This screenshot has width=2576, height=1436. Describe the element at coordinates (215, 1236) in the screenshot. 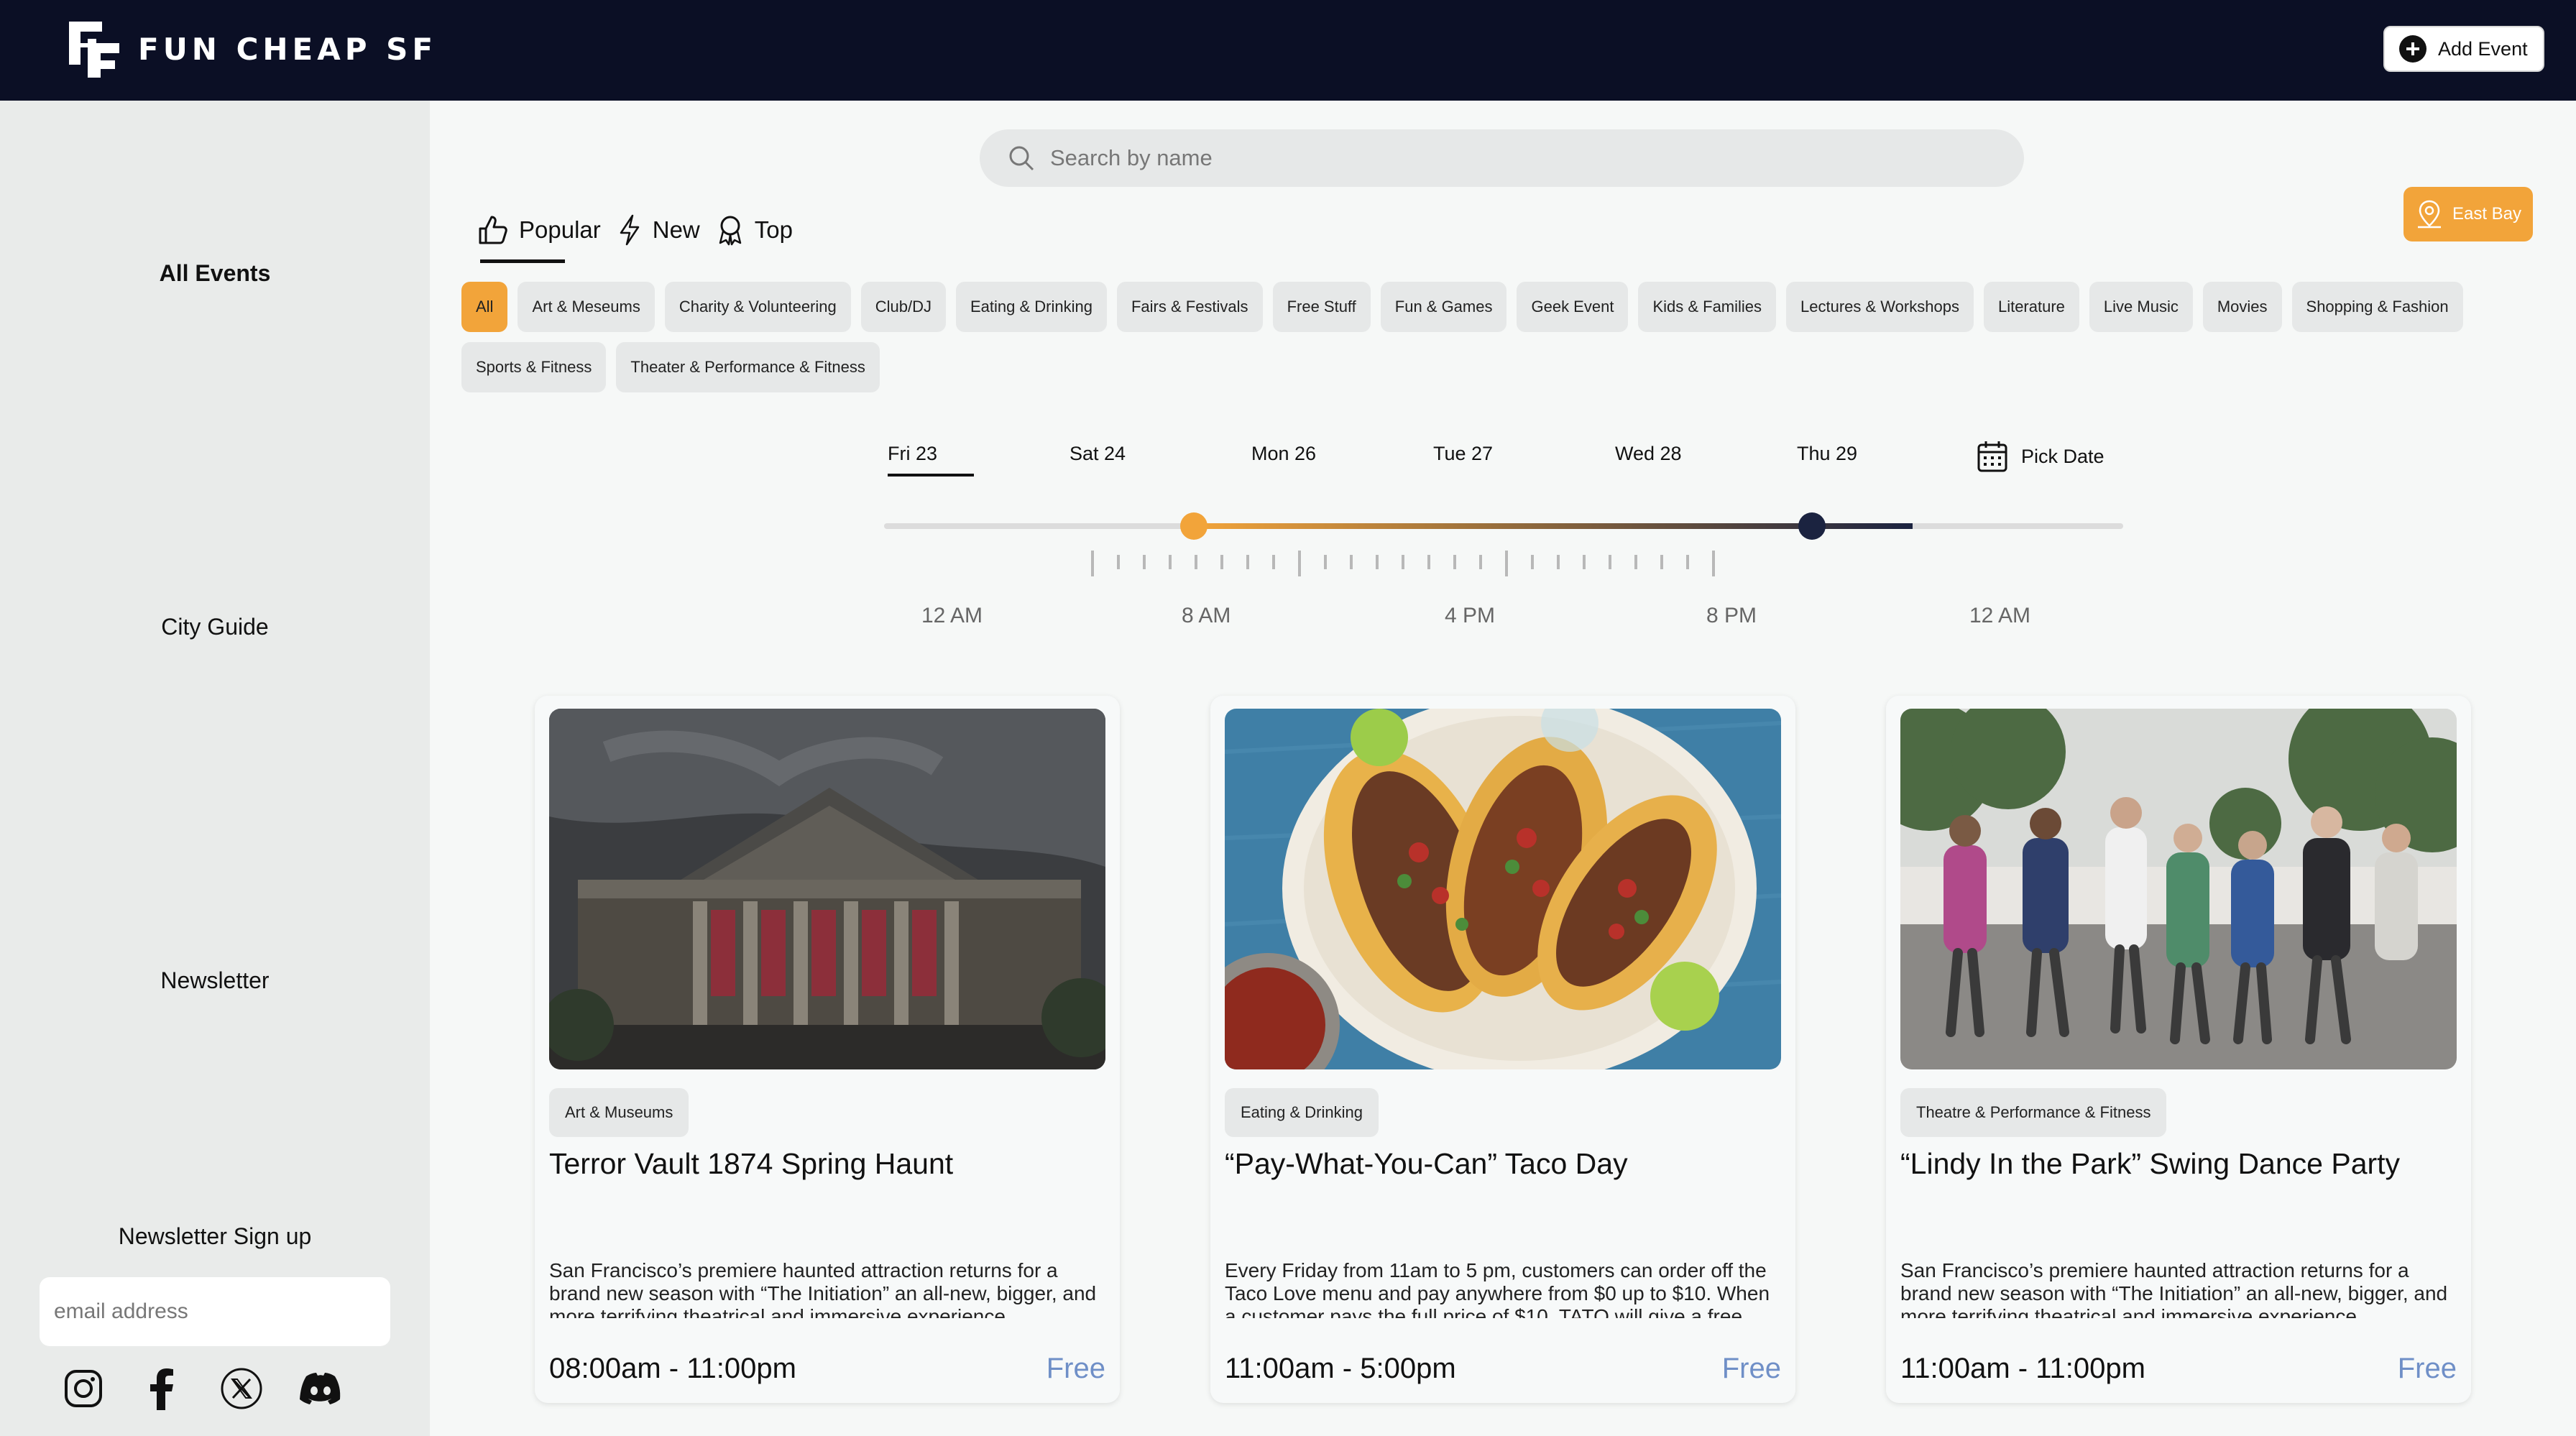

I see `newsletter-title: Newsletter Sign up` at that location.